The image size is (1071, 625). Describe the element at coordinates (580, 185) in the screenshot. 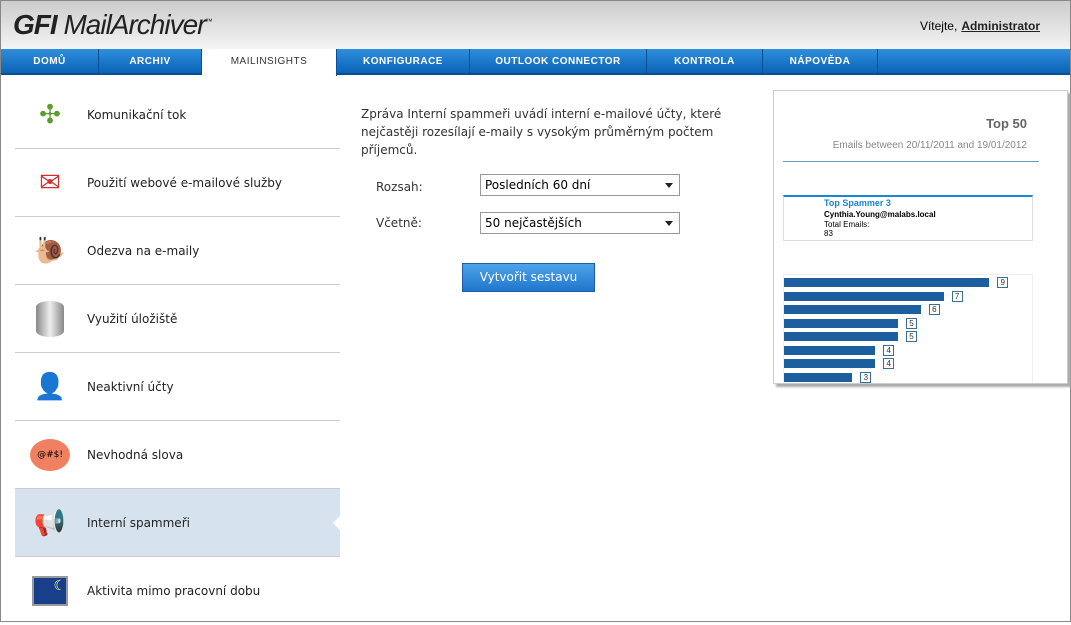

I see `range-select: Posledních 60 dní` at that location.